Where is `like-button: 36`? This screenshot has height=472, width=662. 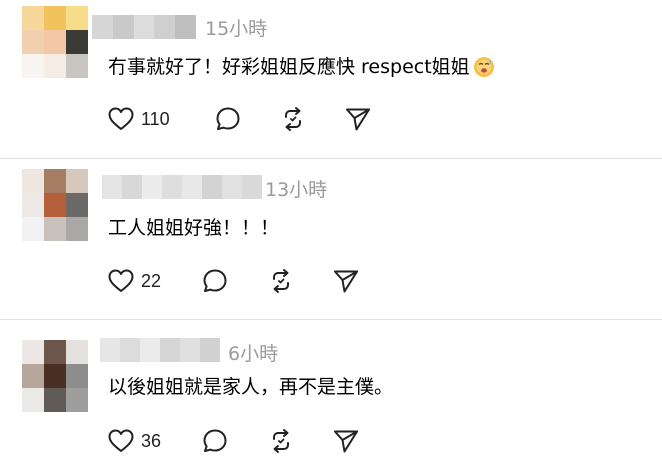
like-button: 36 is located at coordinates (134, 441).